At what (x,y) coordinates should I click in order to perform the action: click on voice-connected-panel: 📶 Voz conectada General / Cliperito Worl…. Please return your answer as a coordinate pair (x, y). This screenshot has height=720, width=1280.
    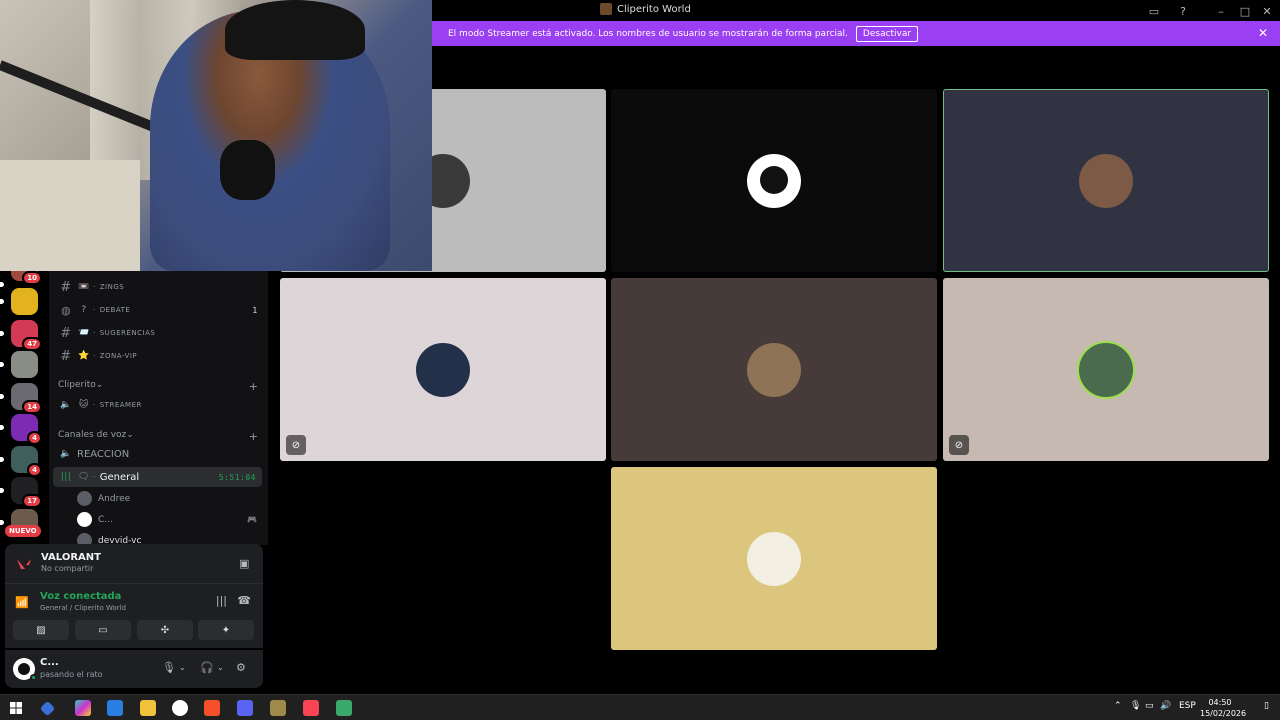
    Looking at the image, I should click on (134, 616).